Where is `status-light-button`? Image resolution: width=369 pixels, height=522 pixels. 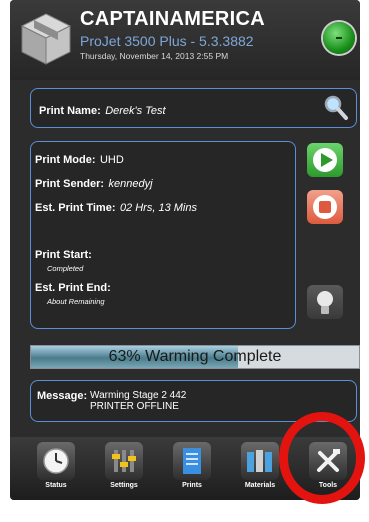 status-light-button is located at coordinates (339, 38).